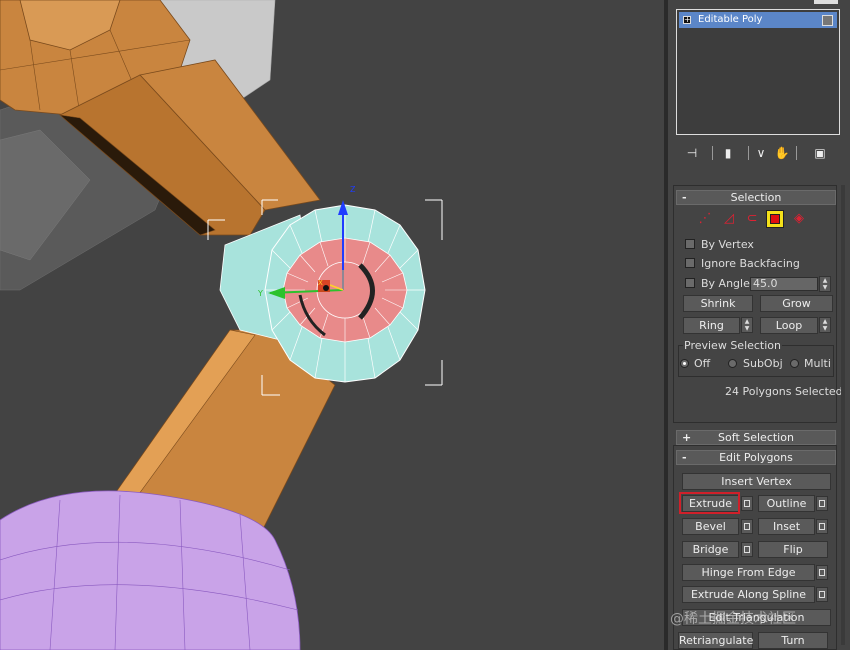 The image size is (850, 650). I want to click on bevel-button: Bevel, so click(710, 526).